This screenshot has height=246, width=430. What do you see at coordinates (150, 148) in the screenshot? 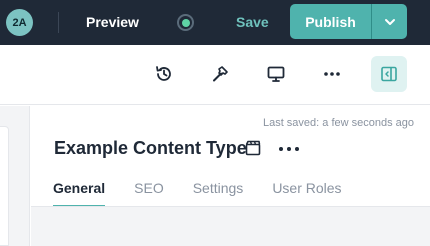
I see `page-title: Example Content Type` at bounding box center [150, 148].